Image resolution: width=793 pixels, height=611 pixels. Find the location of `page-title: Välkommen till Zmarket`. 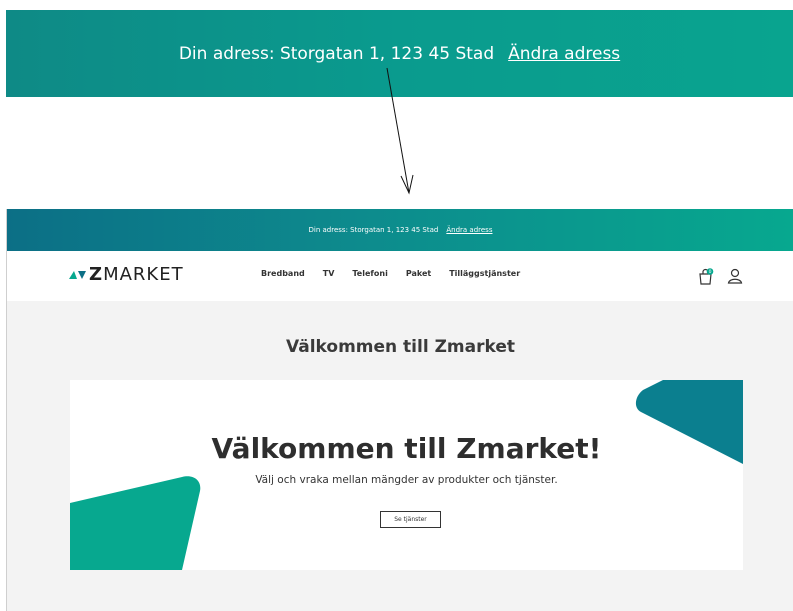

page-title: Välkommen till Zmarket is located at coordinates (400, 347).